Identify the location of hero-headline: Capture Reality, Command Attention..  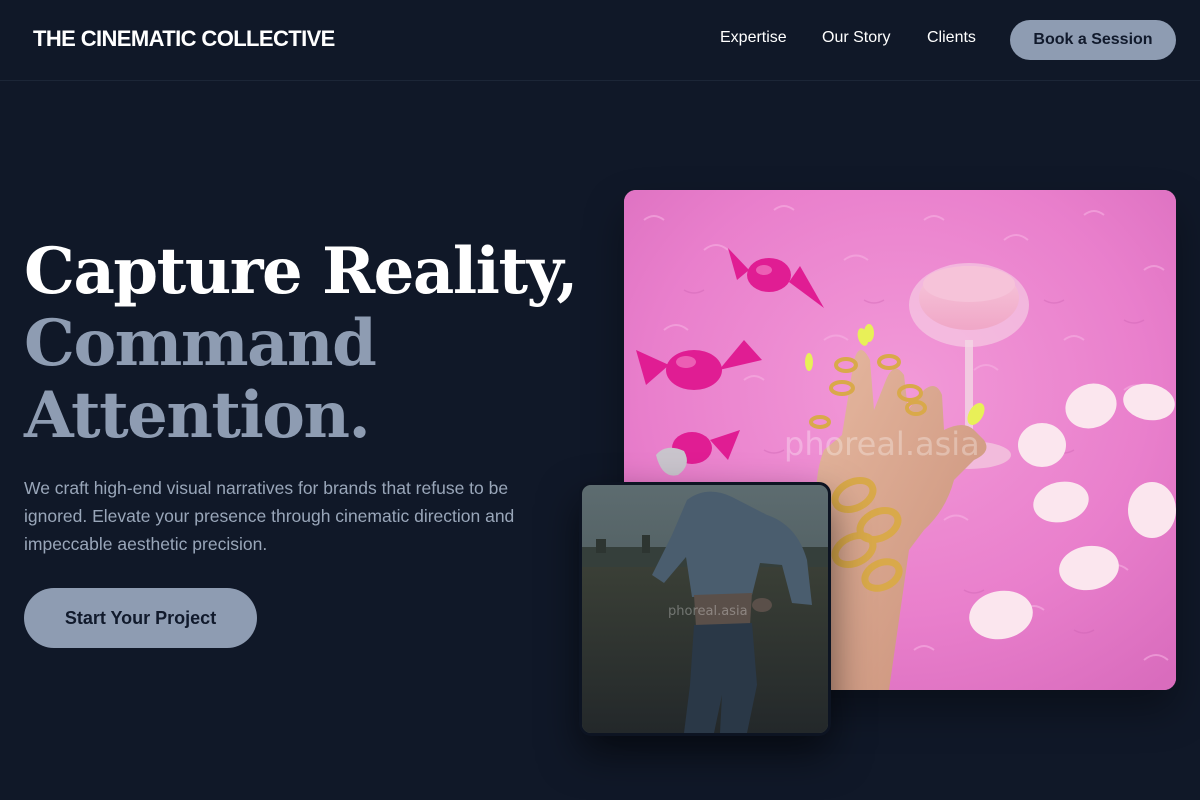
(301, 343).